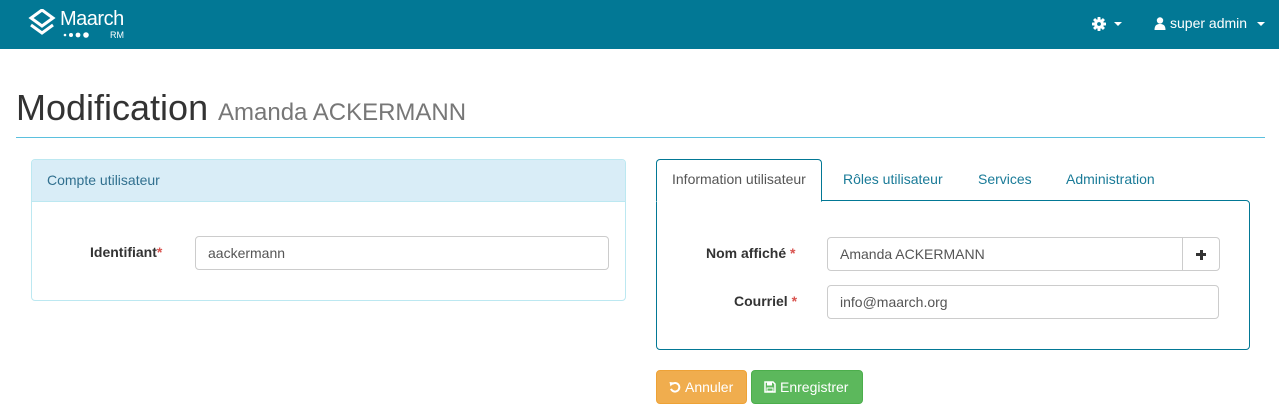  Describe the element at coordinates (746, 253) in the screenshot. I see `display-name-label-text: Nom affiché` at that location.